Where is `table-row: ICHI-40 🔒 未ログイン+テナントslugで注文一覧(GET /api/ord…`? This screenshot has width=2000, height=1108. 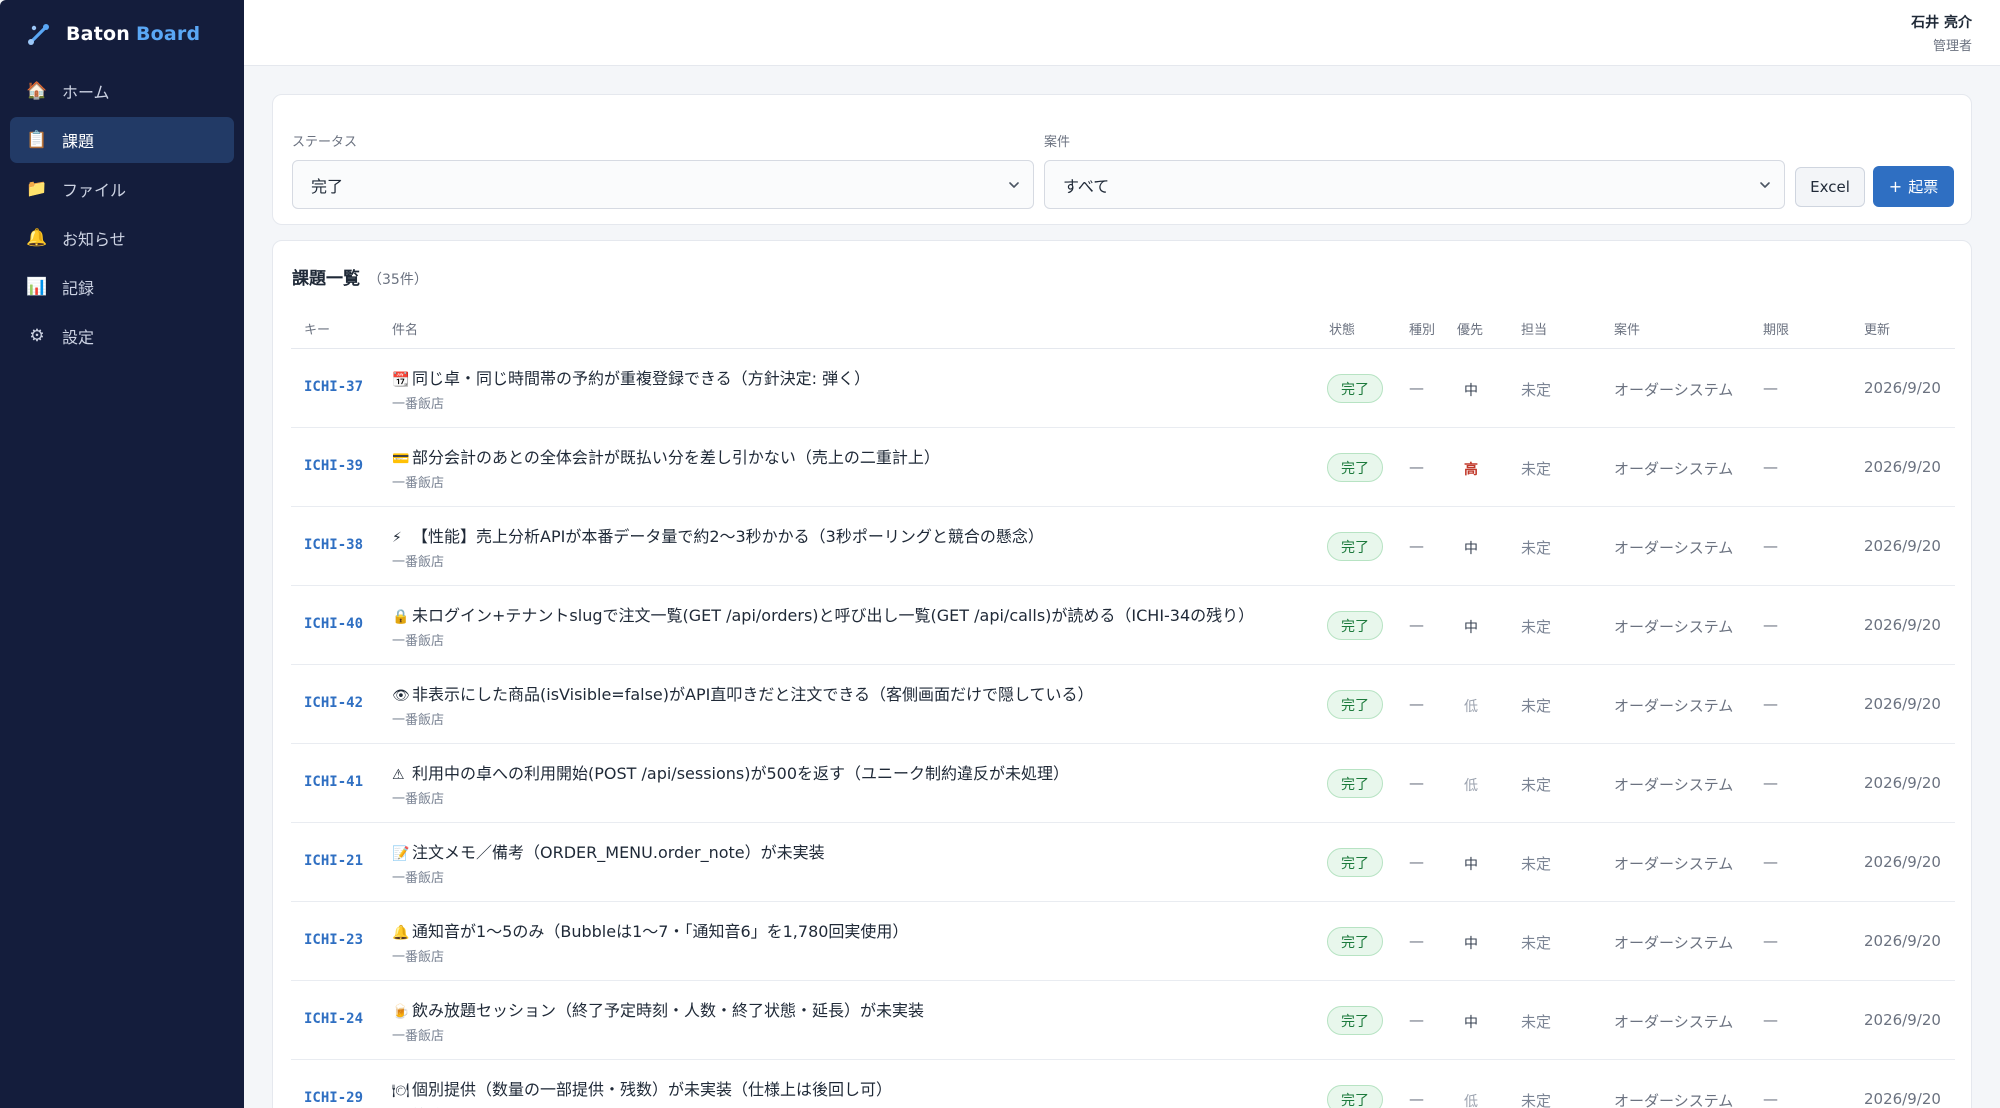 table-row: ICHI-40 🔒 未ログイン+テナントslugで注文一覧(GET /api/ord… is located at coordinates (1123, 625).